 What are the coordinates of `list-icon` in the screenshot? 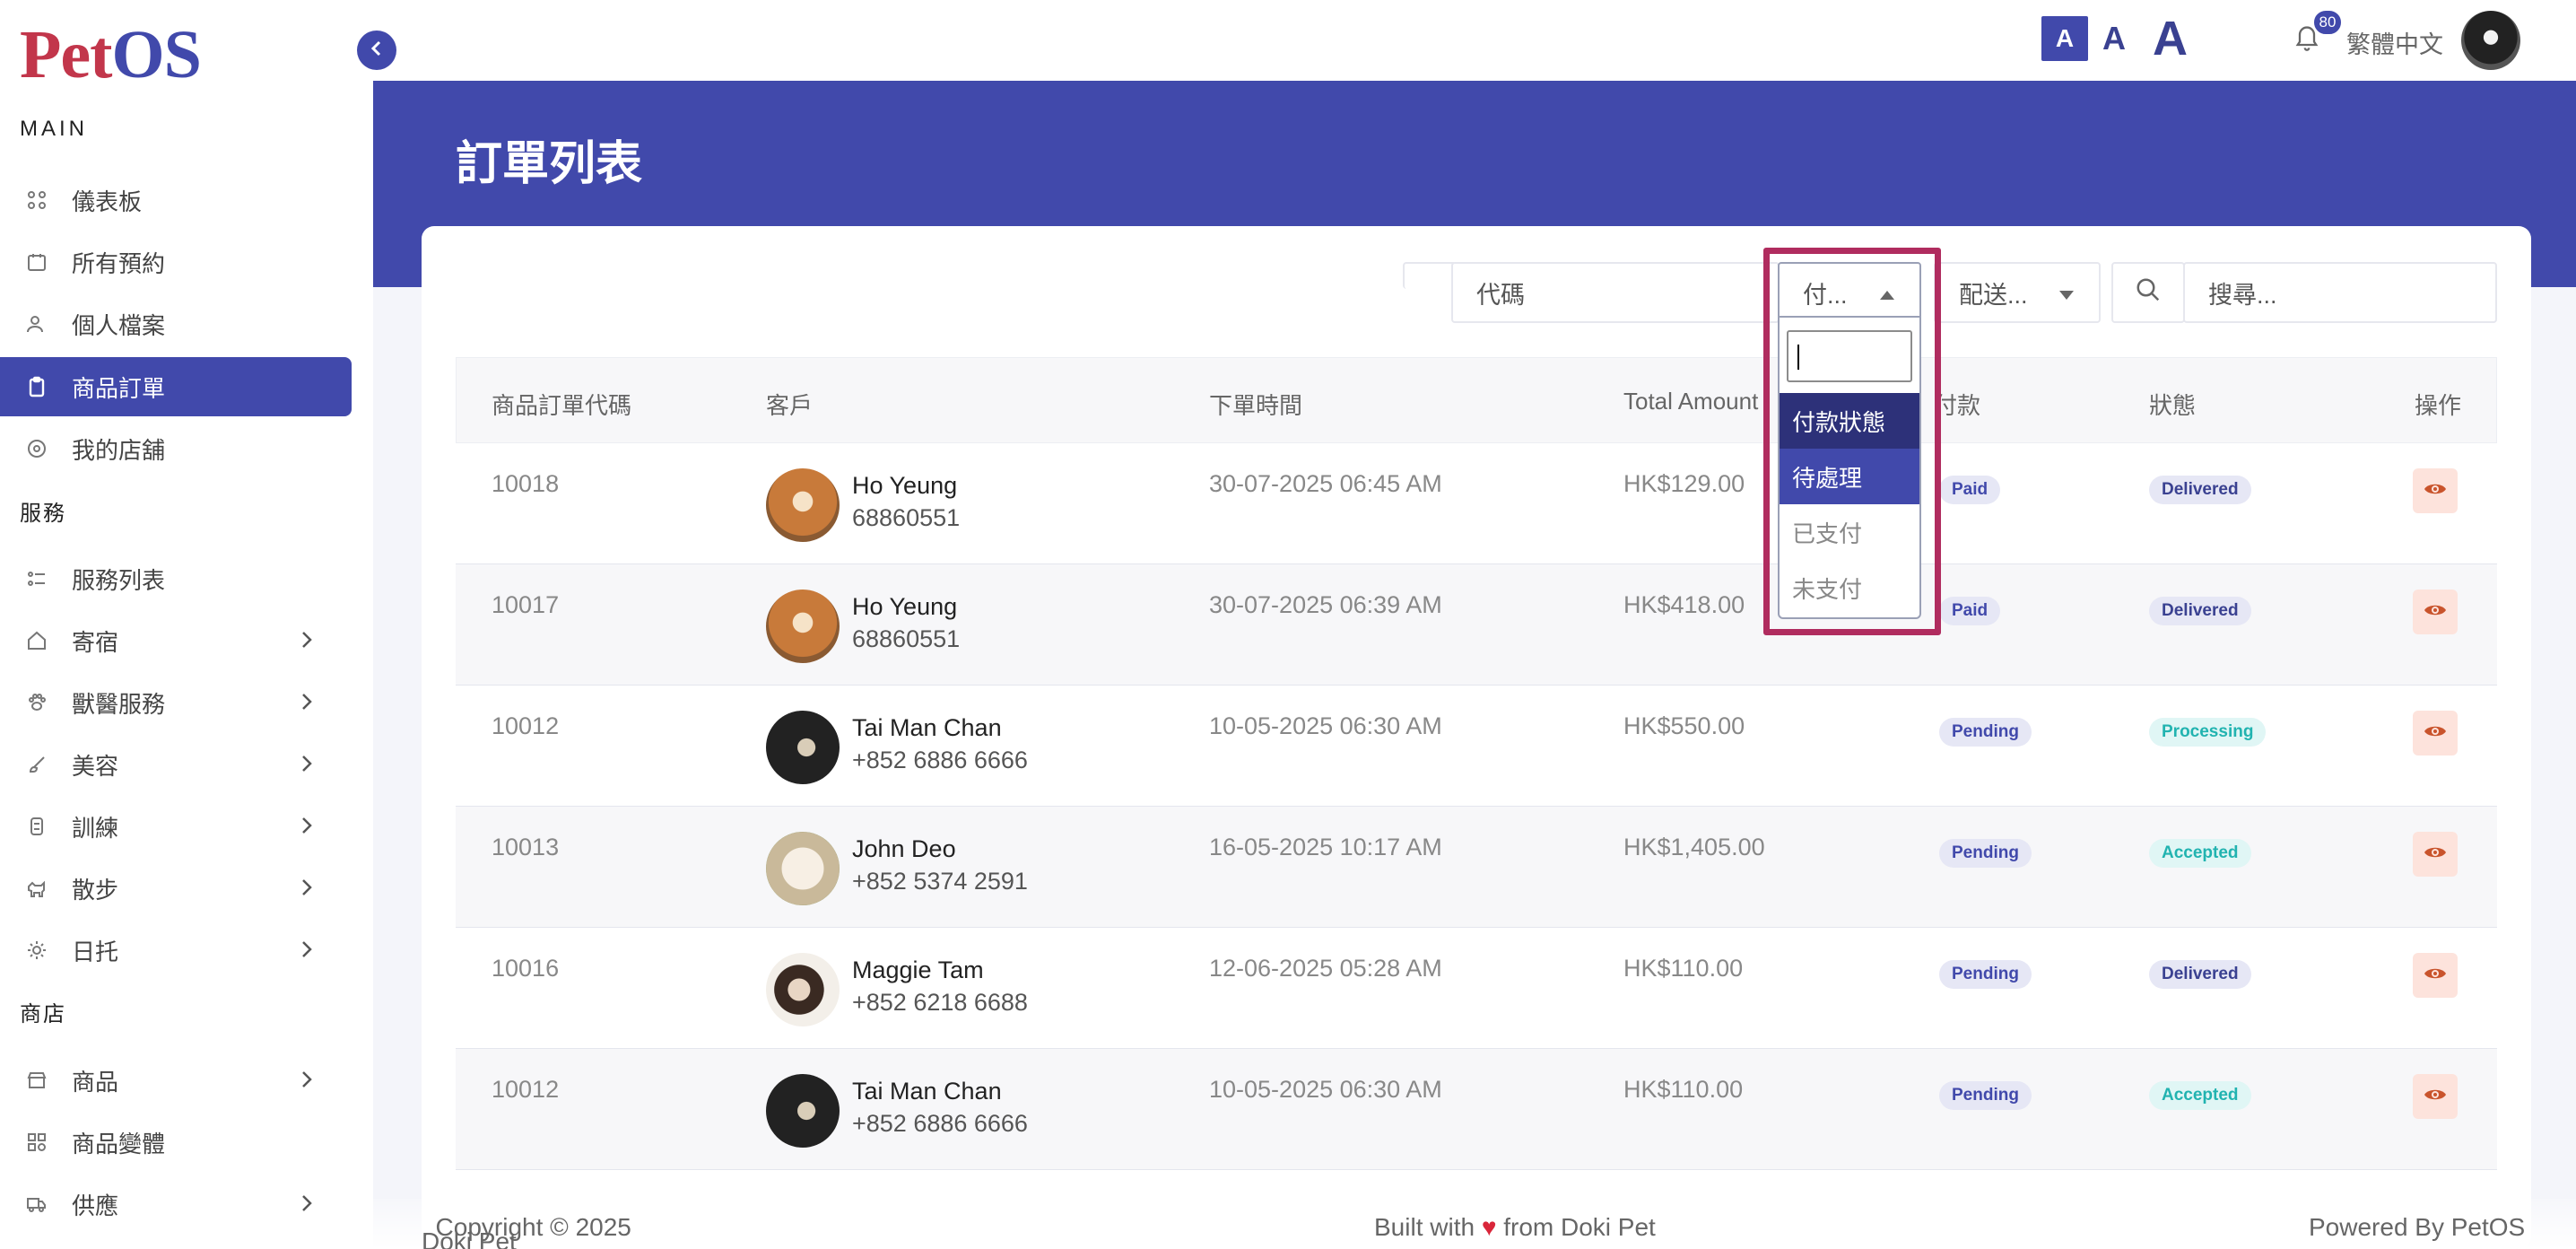 It's located at (36, 578).